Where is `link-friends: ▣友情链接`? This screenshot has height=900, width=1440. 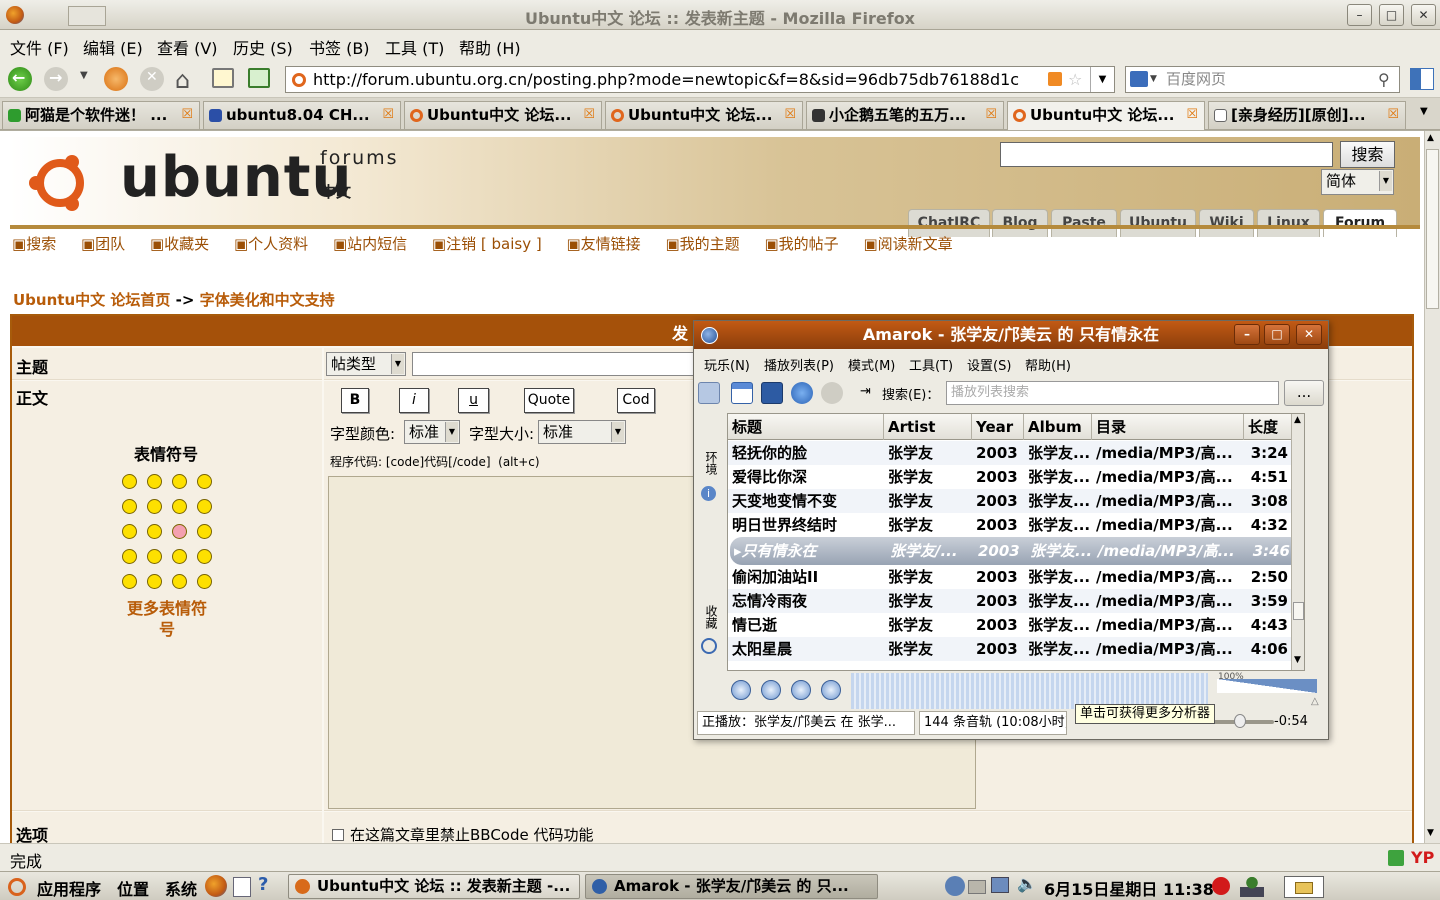 link-friends: ▣友情链接 is located at coordinates (608, 244).